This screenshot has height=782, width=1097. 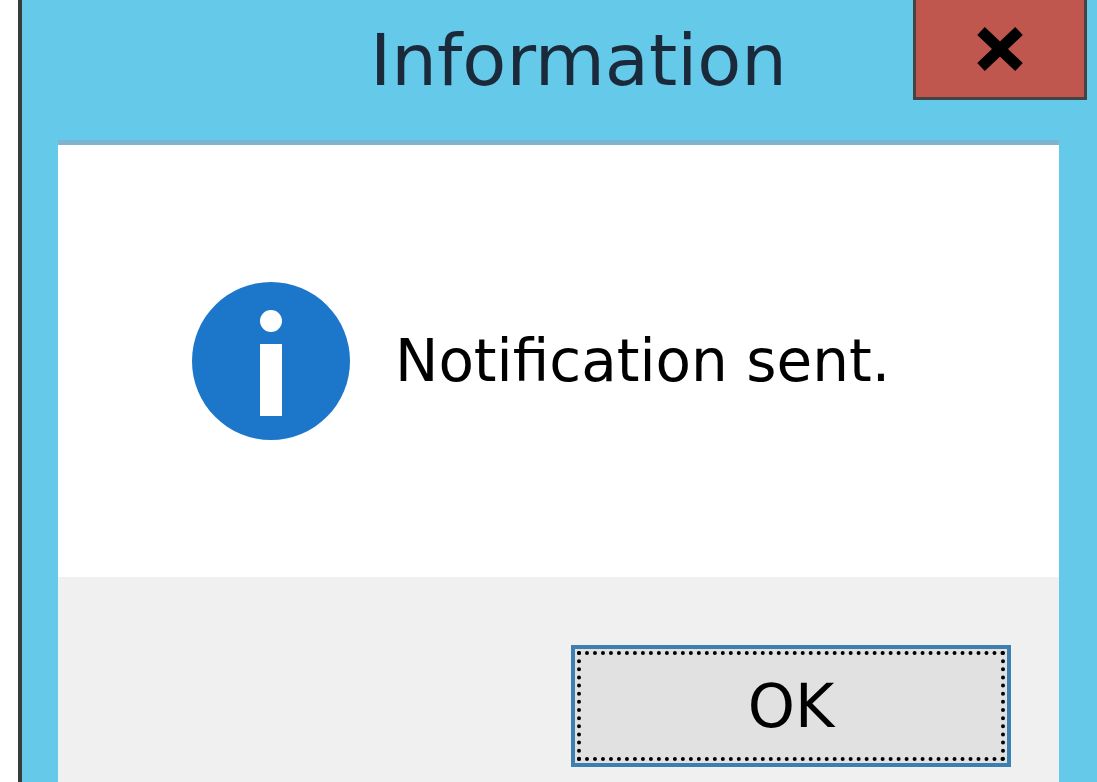 I want to click on info-icon, so click(x=271, y=361).